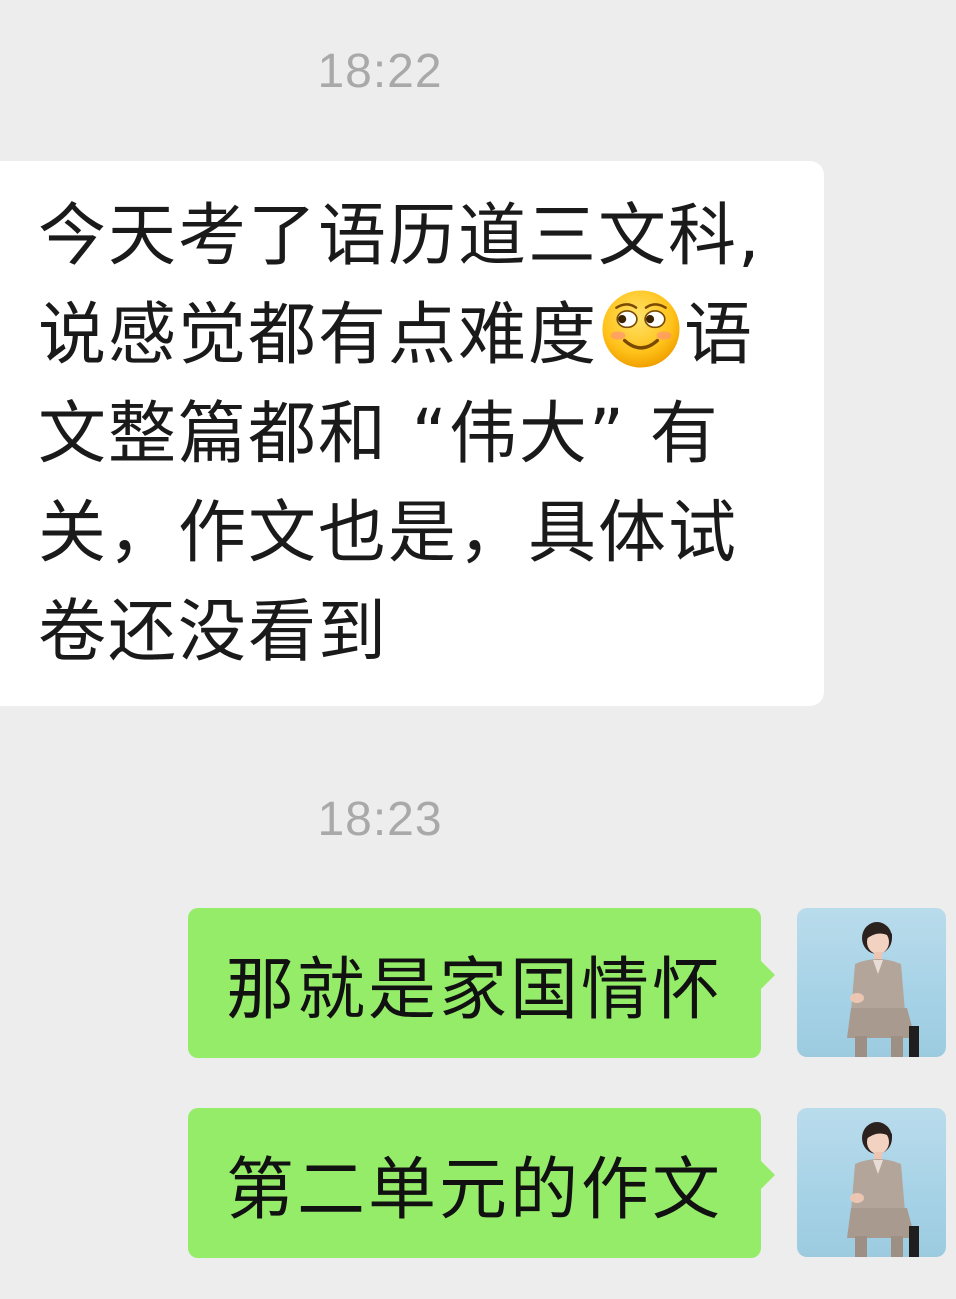  I want to click on message-line-segment: 说感觉都有点难度, so click(318, 335).